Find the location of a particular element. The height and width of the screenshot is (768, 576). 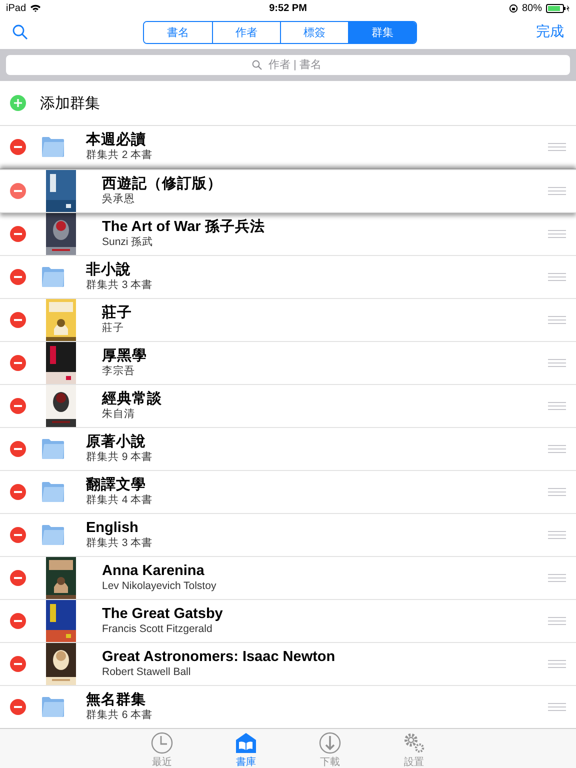

battery-icon is located at coordinates (558, 8).